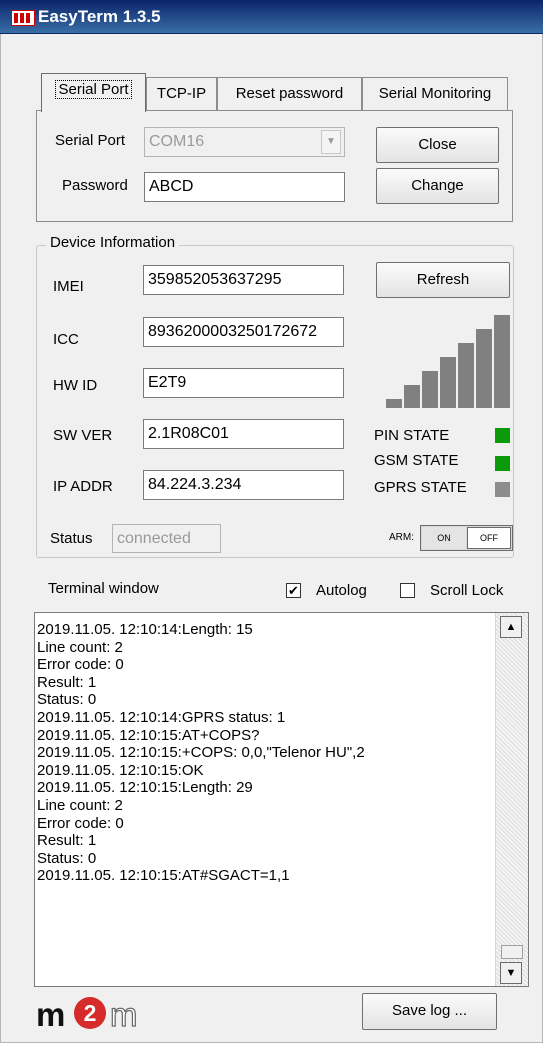 This screenshot has width=543, height=1043. Describe the element at coordinates (416, 460) in the screenshot. I see `gsm-state-label: GSM STATE` at that location.